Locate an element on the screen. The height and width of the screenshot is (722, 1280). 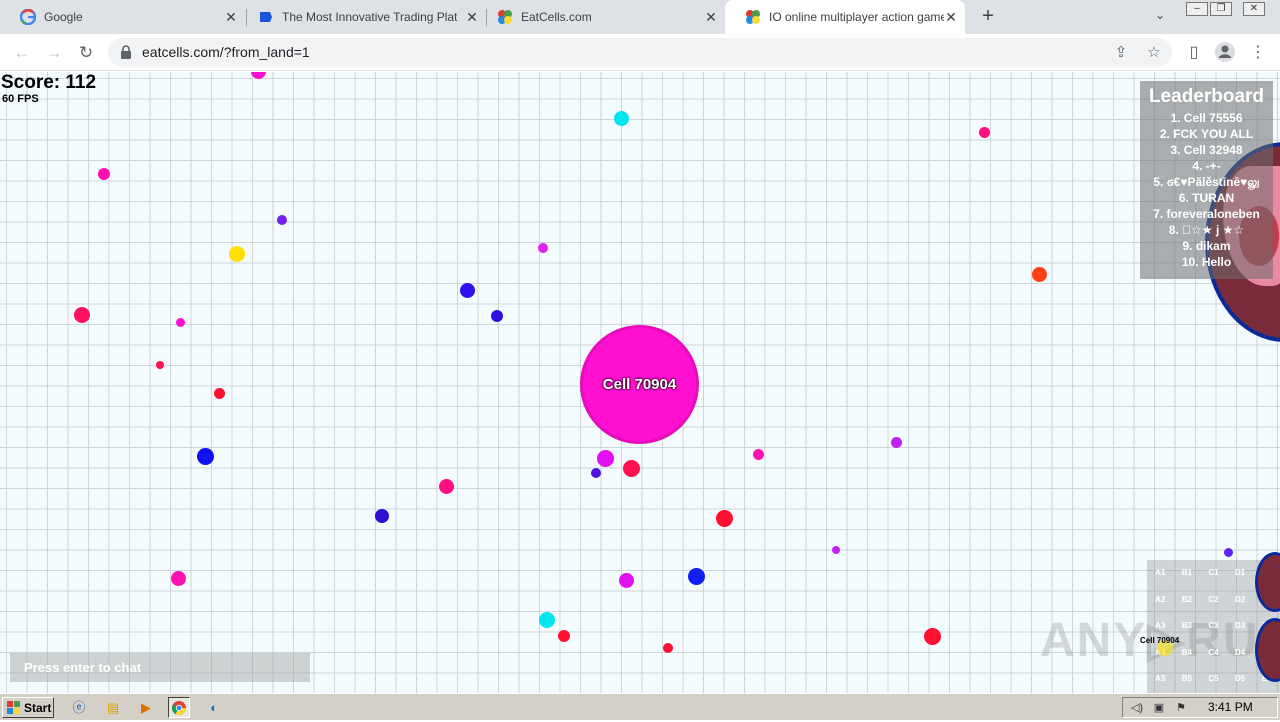
tab-title: IO online multiplayer action game. Si is located at coordinates (856, 17).